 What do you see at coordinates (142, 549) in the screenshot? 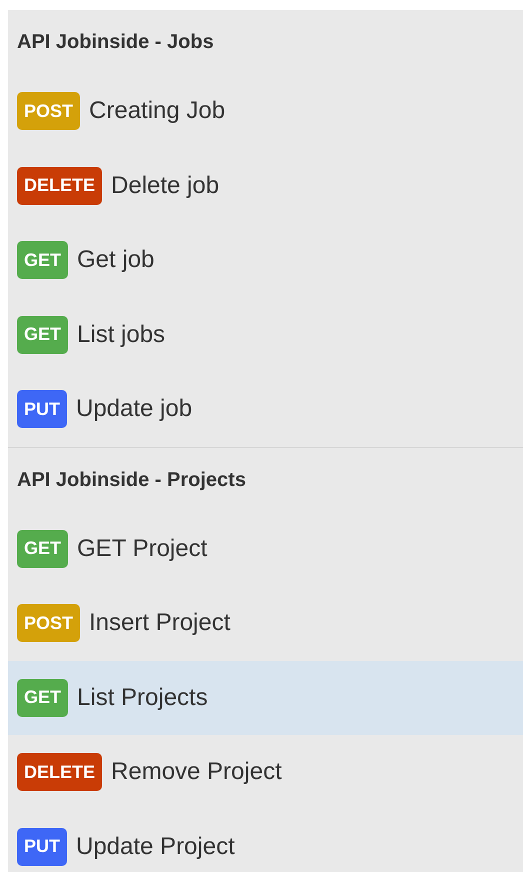
I see `endpoint-name: GET Project` at bounding box center [142, 549].